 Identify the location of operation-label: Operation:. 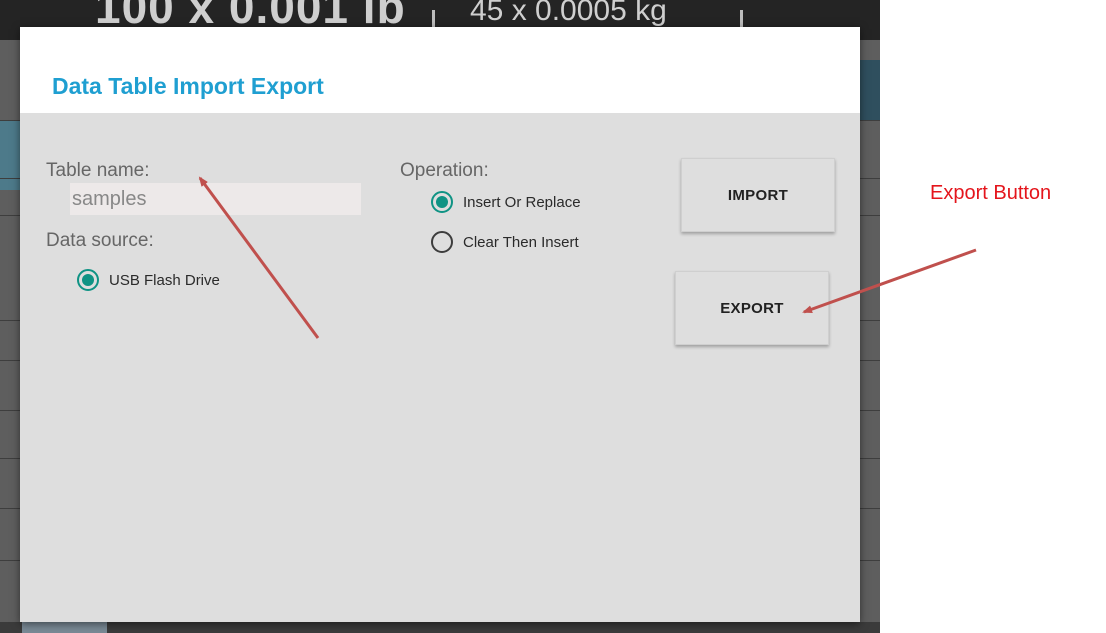
(444, 170).